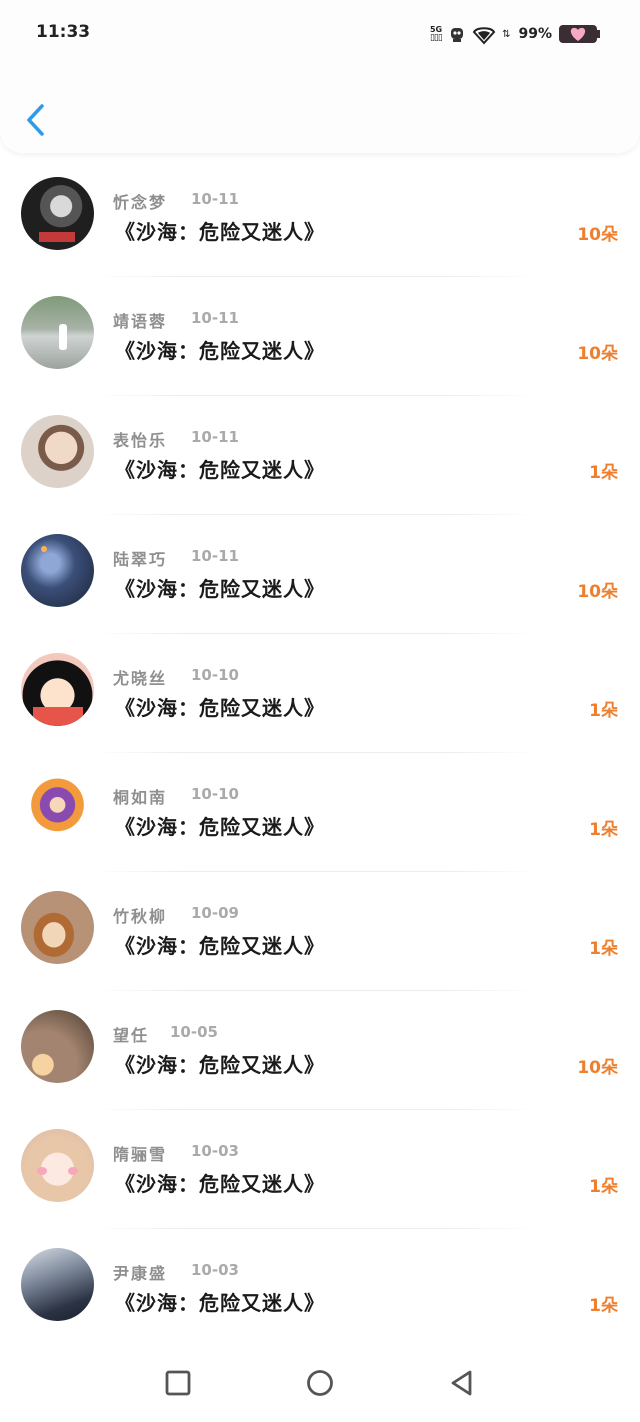 Image resolution: width=640 pixels, height=1422 pixels. I want to click on header: 11:33 5G ▯▯▯ ⇅ 99%, so click(320, 76).